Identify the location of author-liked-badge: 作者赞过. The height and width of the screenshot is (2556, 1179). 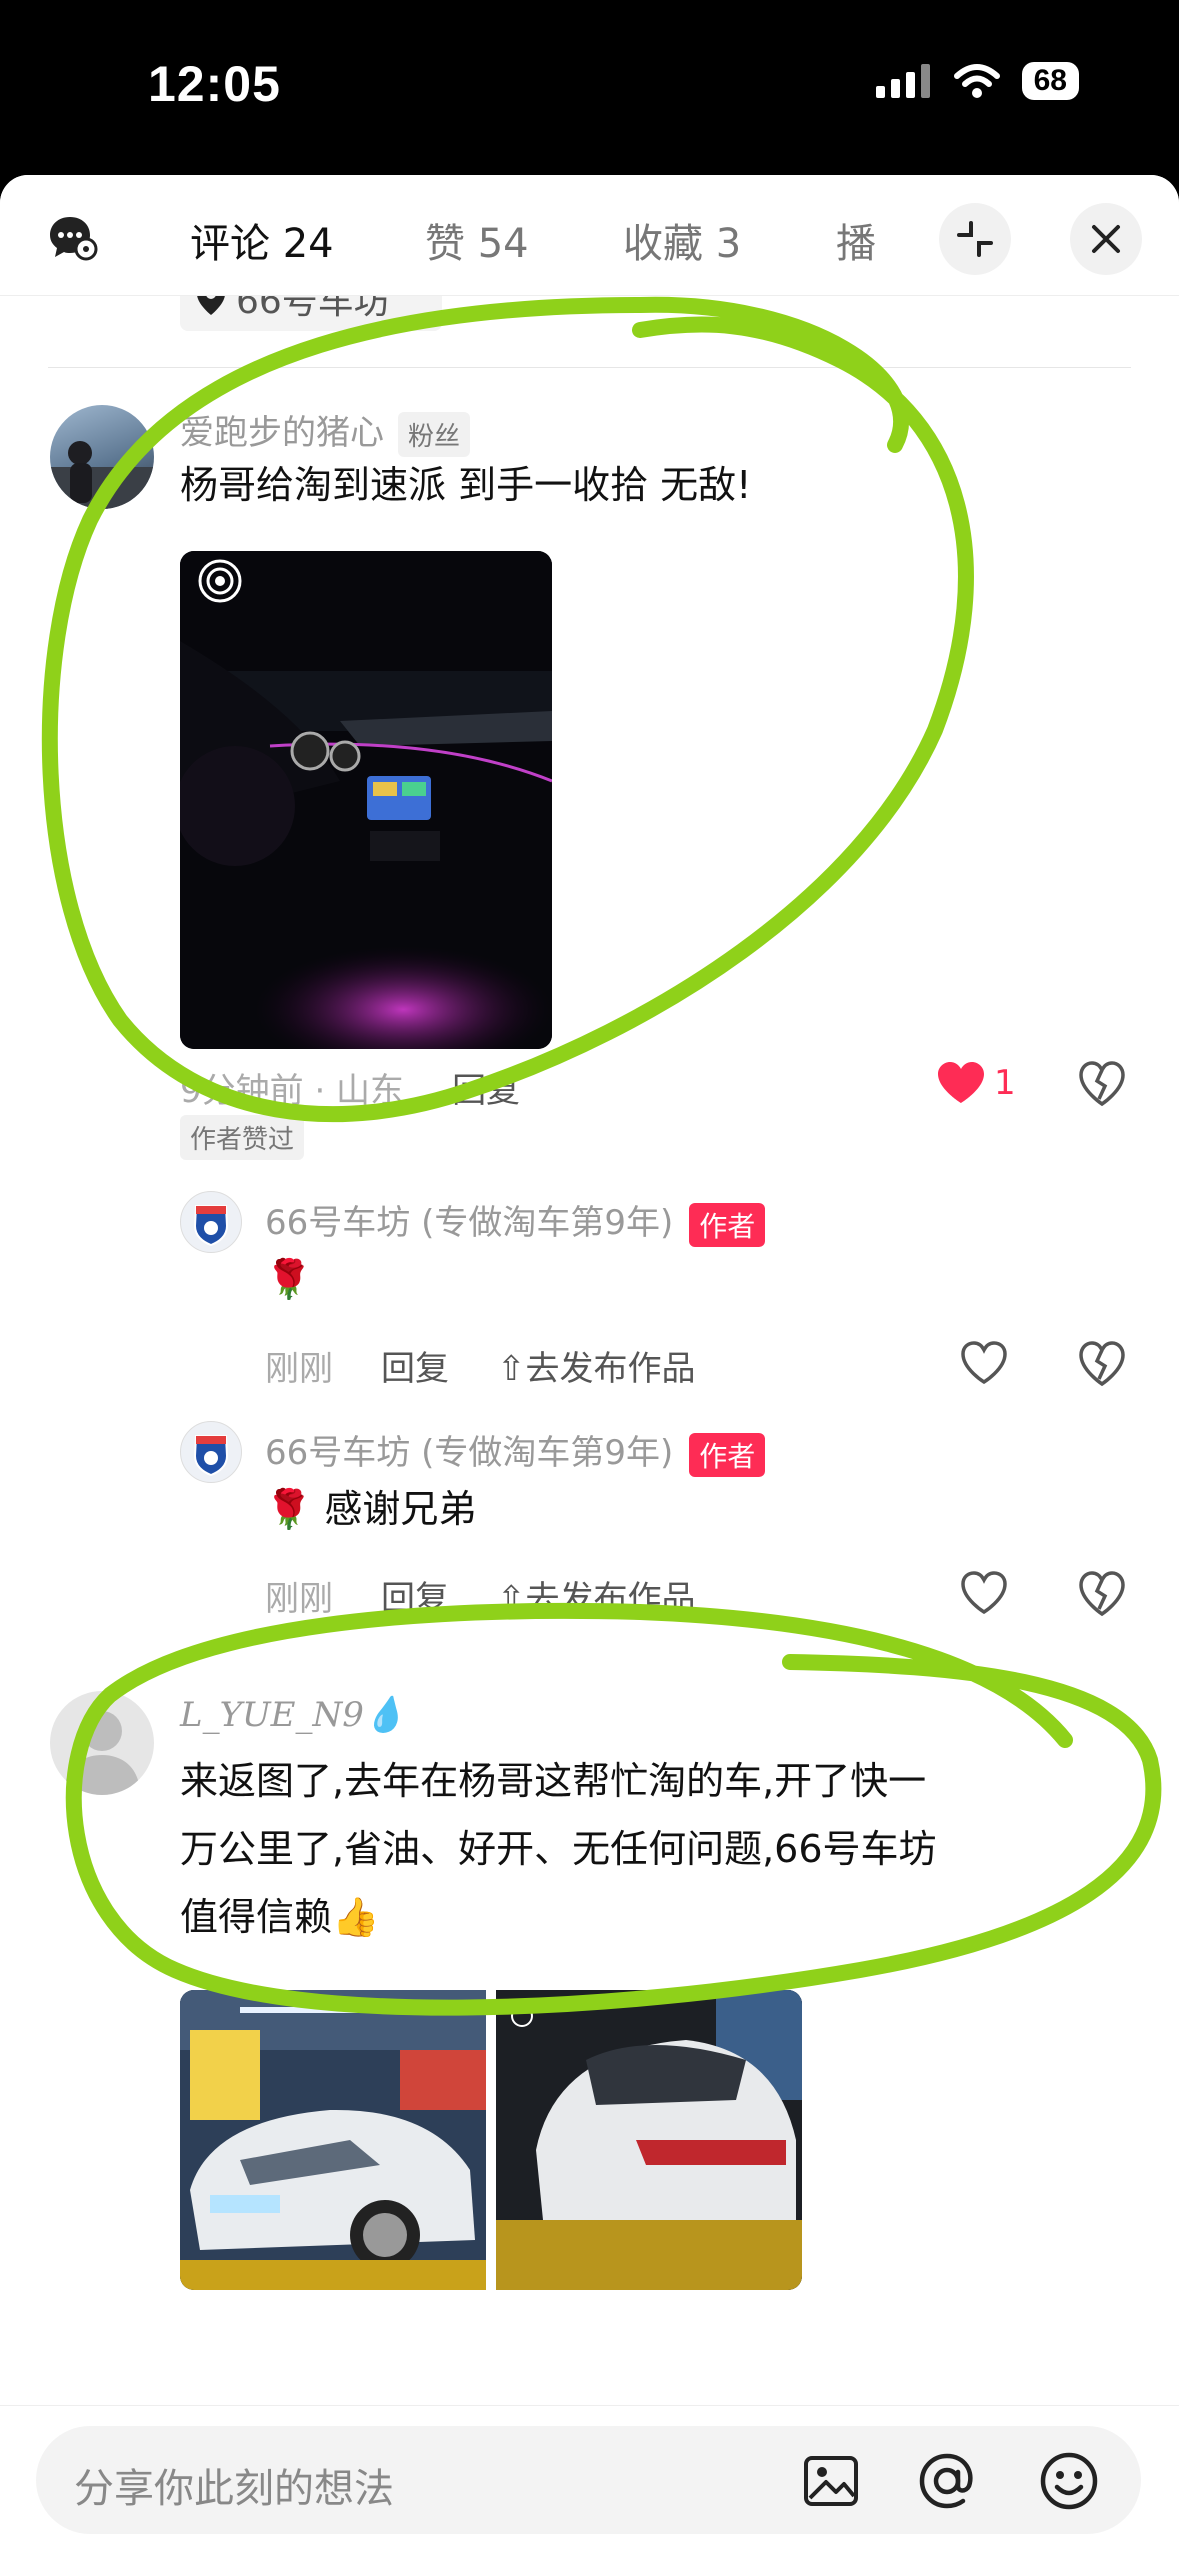
(242, 1137).